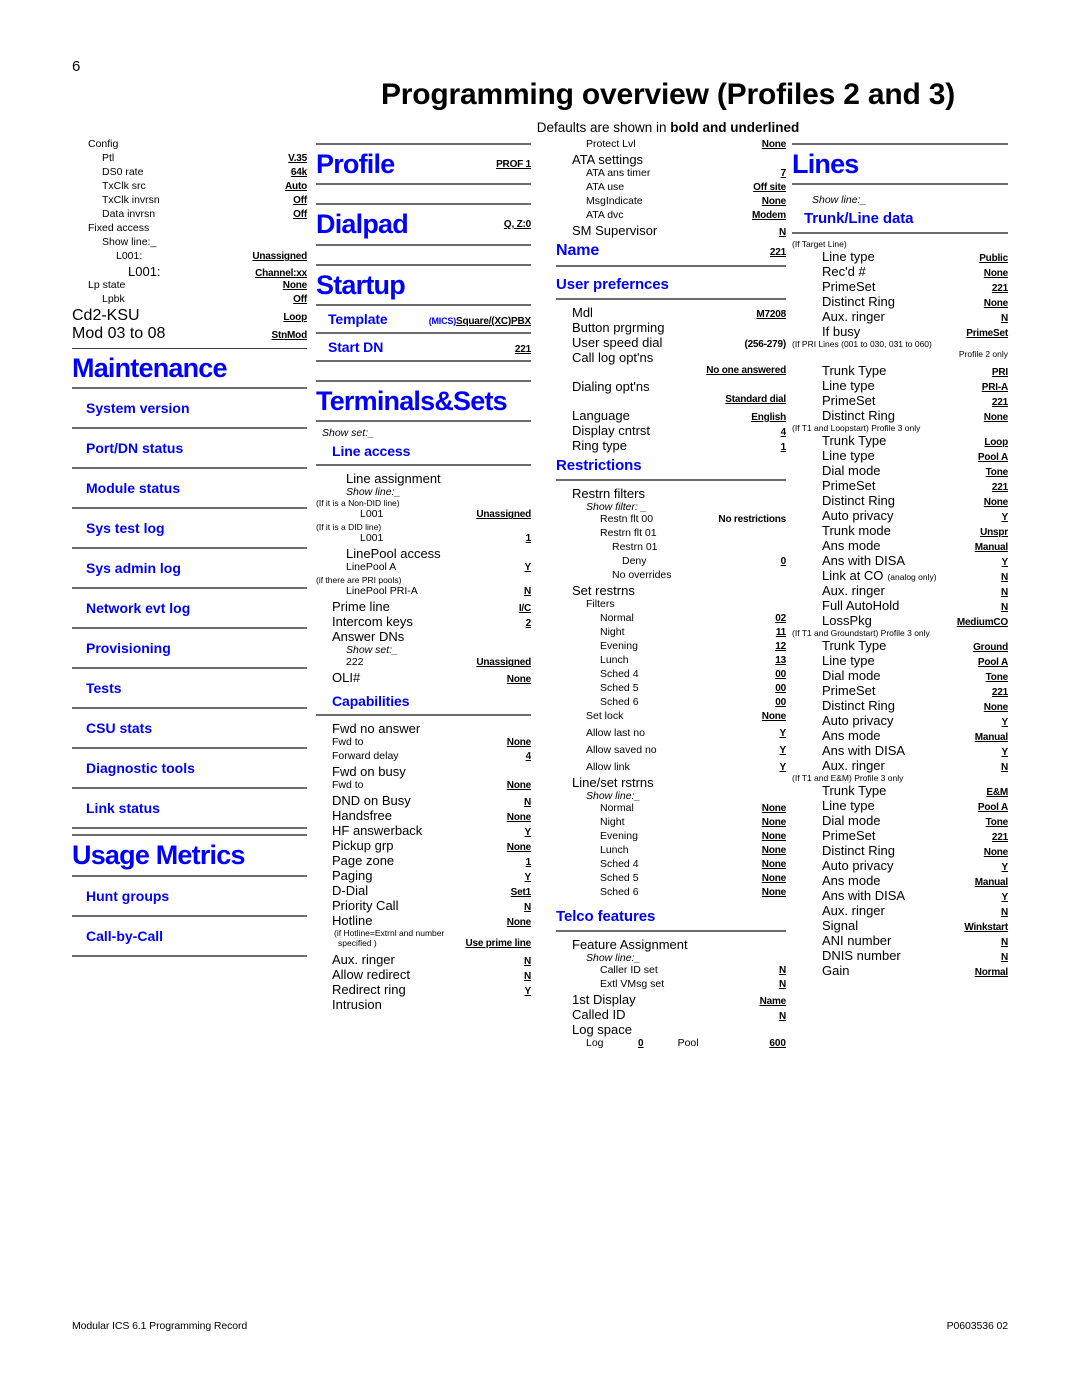 This screenshot has width=1080, height=1397. I want to click on capability-row: Paging Y, so click(423, 875).